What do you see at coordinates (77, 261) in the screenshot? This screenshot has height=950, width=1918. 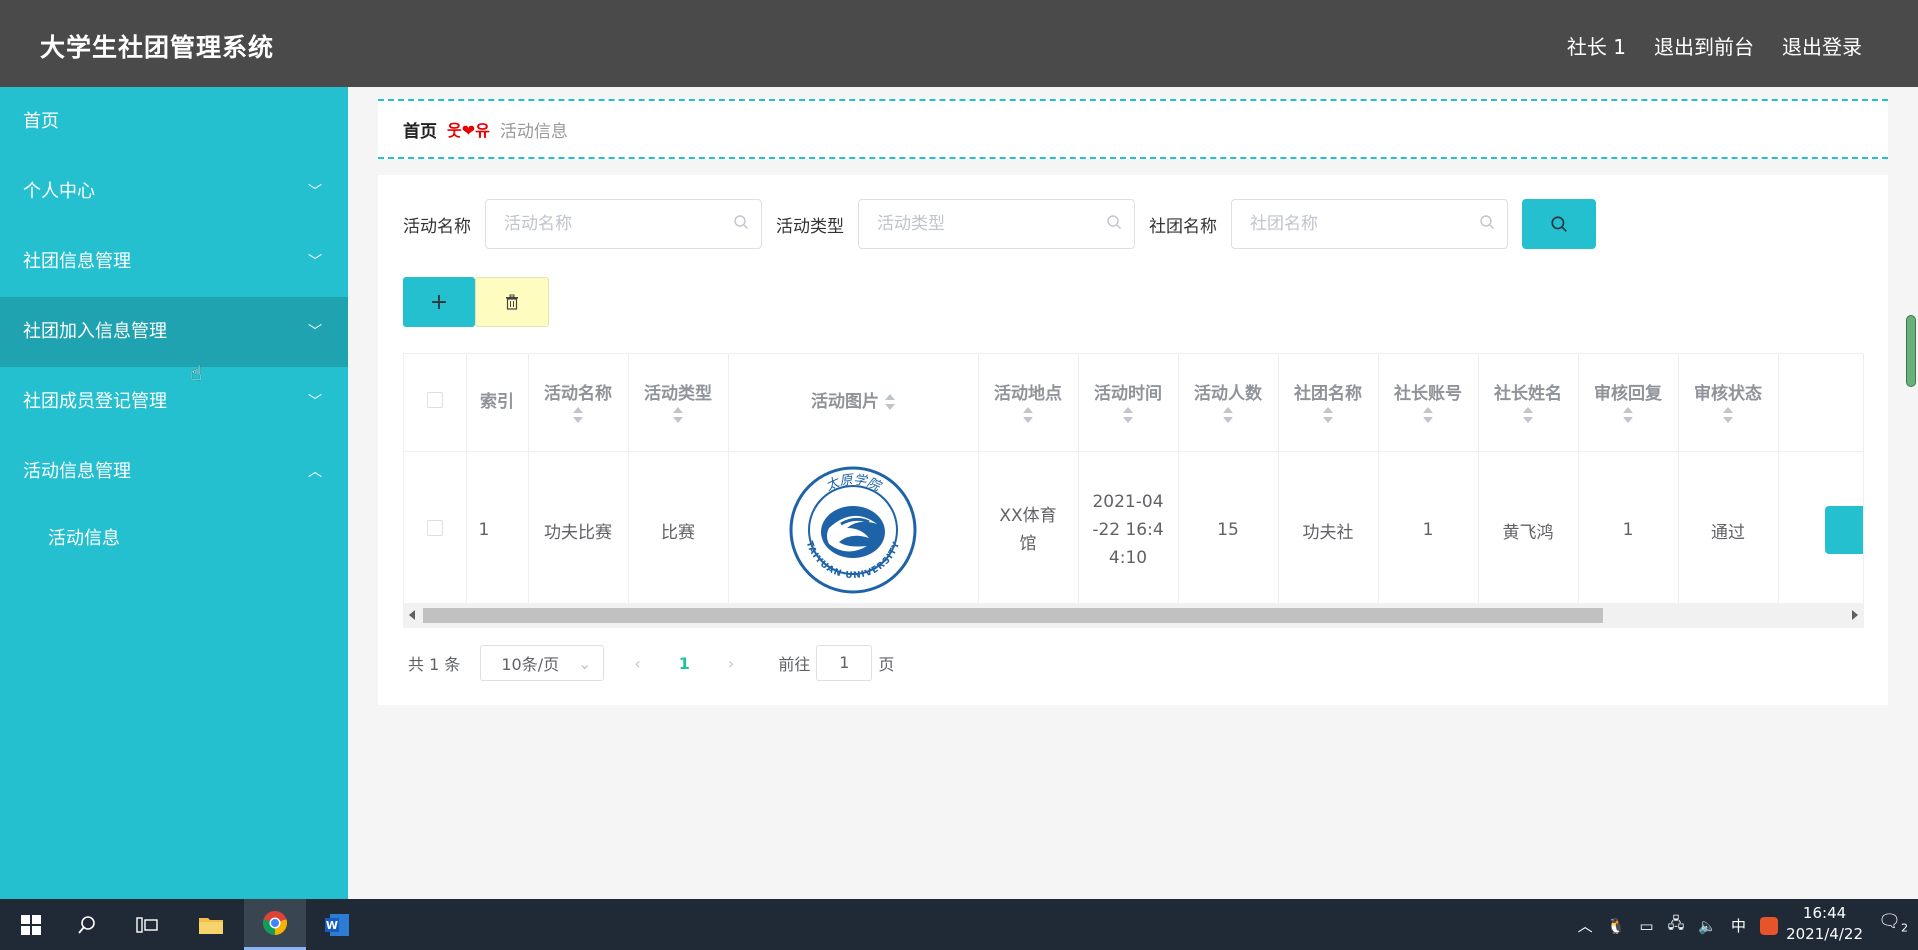 I see `sidebar-item-label: 社团信息管理` at bounding box center [77, 261].